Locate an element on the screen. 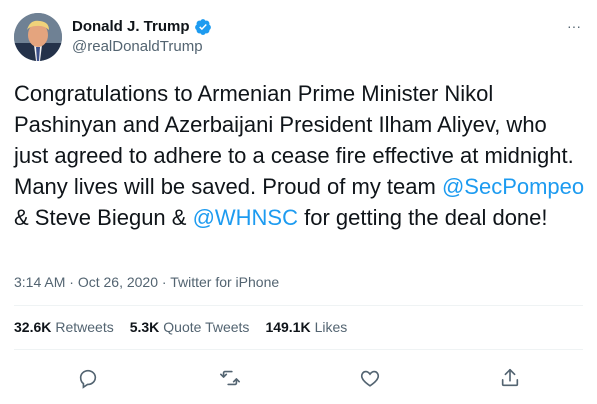 The height and width of the screenshot is (404, 597). user-handle: @realDonaldTrump is located at coordinates (142, 47).